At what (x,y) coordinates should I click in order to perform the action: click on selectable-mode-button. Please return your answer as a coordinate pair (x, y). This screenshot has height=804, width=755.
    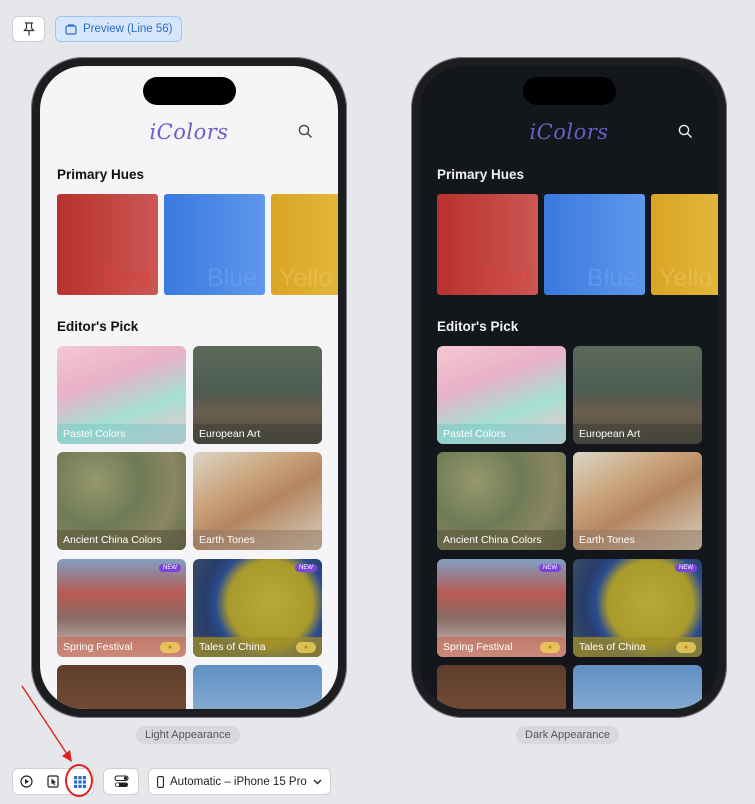
    Looking at the image, I should click on (53, 781).